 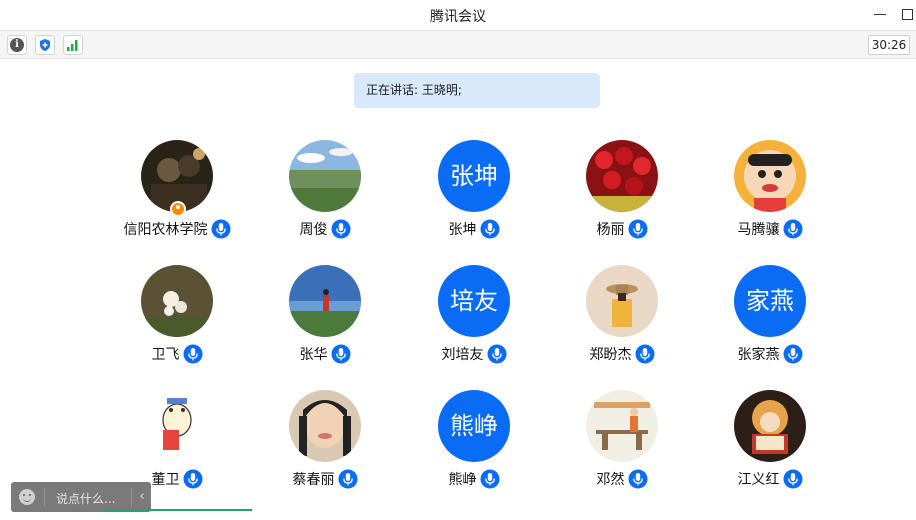 I want to click on participant-tile: 张坤 张坤, so click(x=474, y=199).